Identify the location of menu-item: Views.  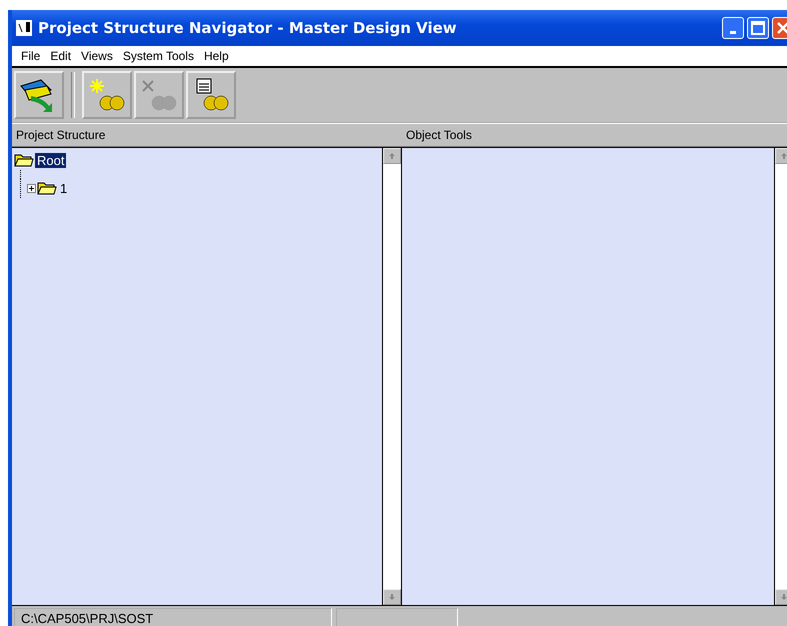
(97, 56).